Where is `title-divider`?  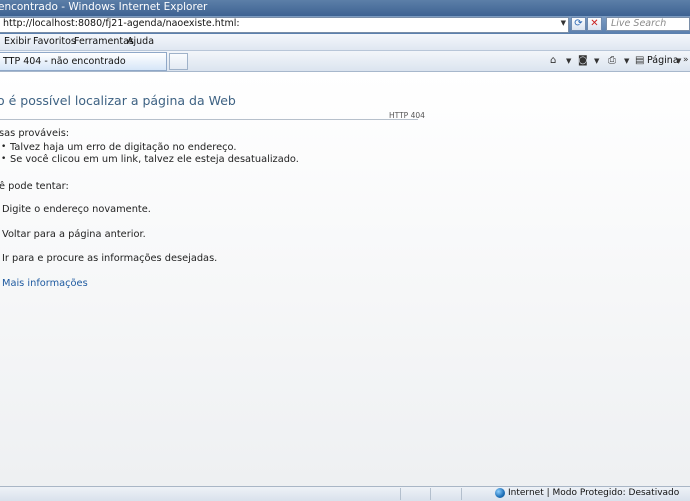 title-divider is located at coordinates (209, 119).